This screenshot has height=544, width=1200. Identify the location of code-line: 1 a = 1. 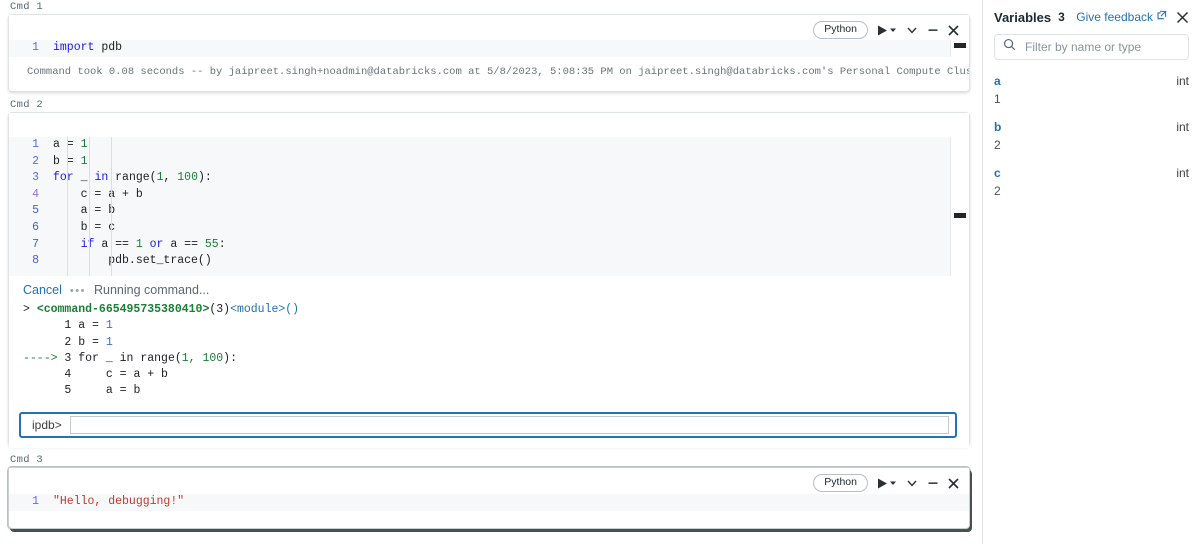
(489, 145).